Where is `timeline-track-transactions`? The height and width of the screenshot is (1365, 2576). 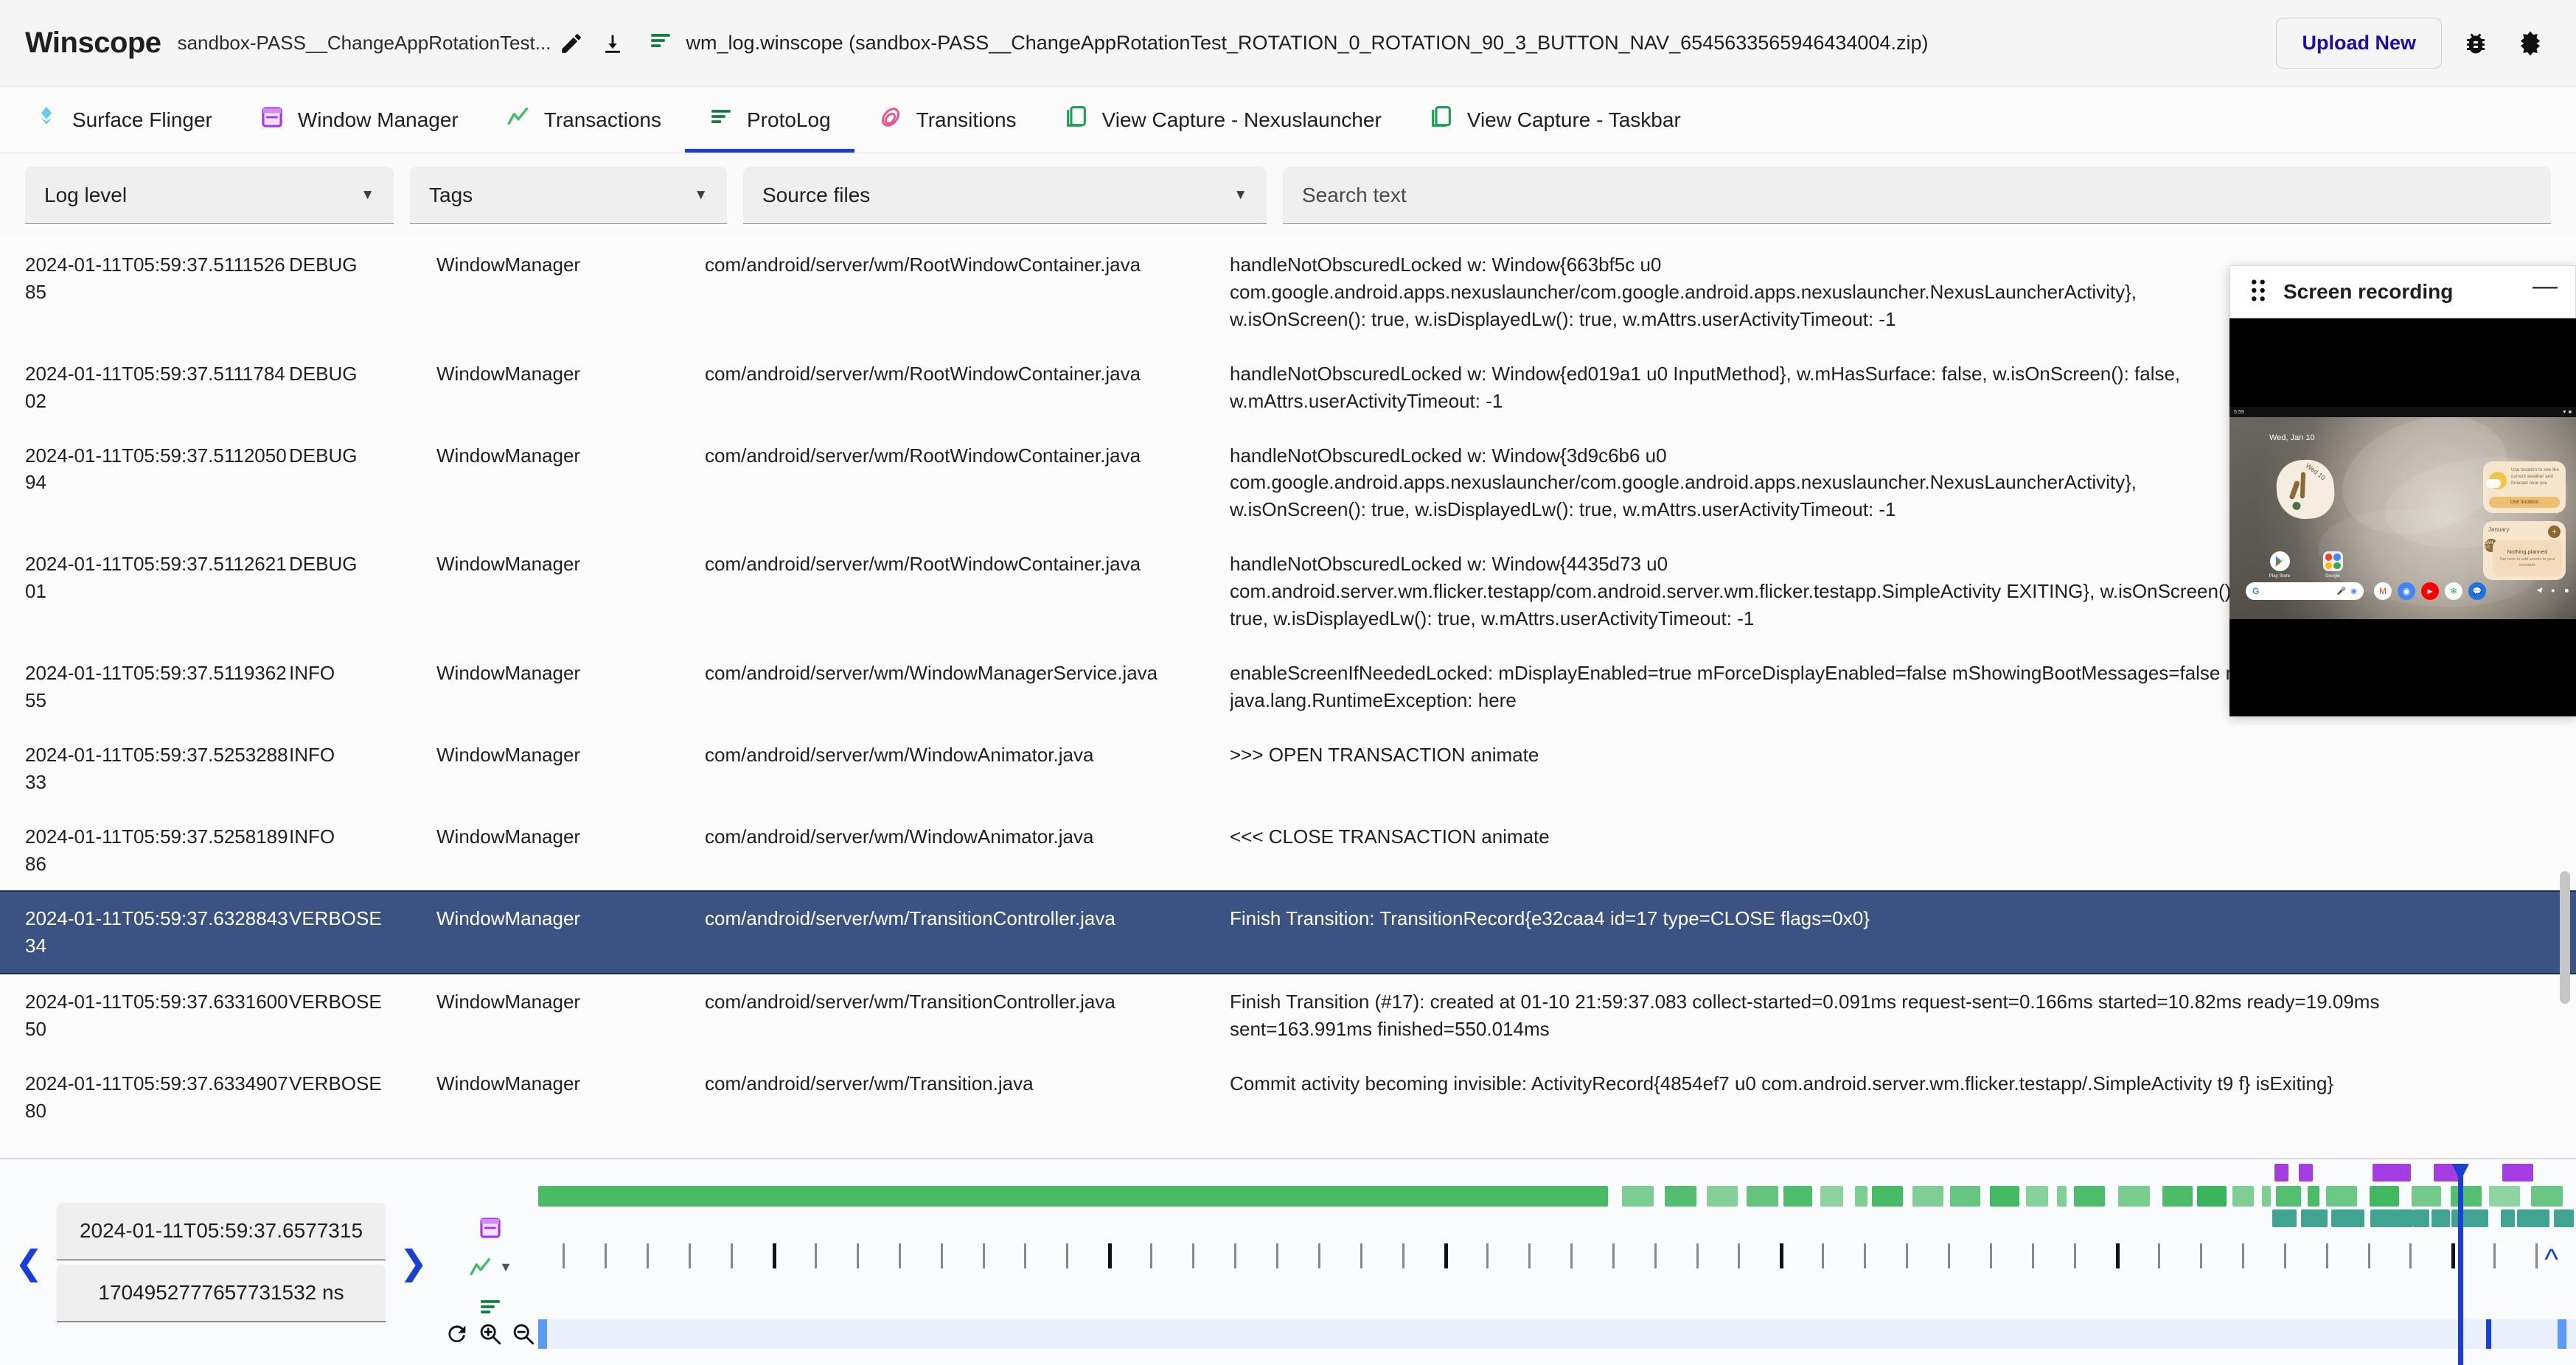 timeline-track-transactions is located at coordinates (1557, 1173).